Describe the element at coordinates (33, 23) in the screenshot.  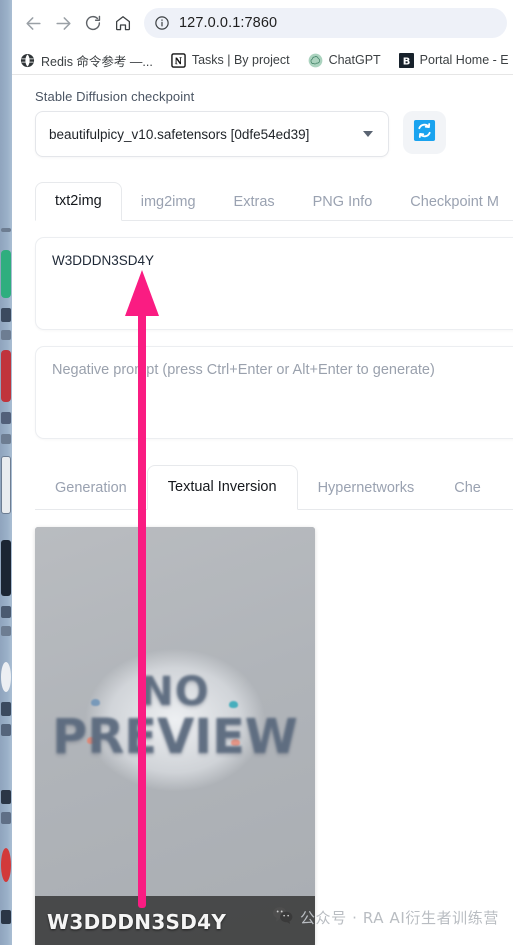
I see `back-arrow-icon` at that location.